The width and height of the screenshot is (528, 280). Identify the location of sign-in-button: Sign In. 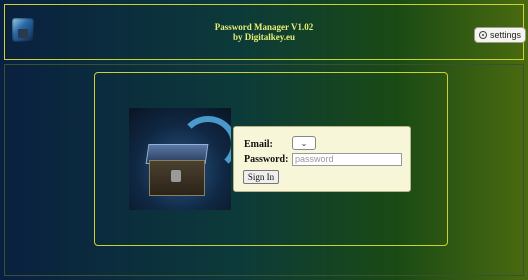
(261, 177).